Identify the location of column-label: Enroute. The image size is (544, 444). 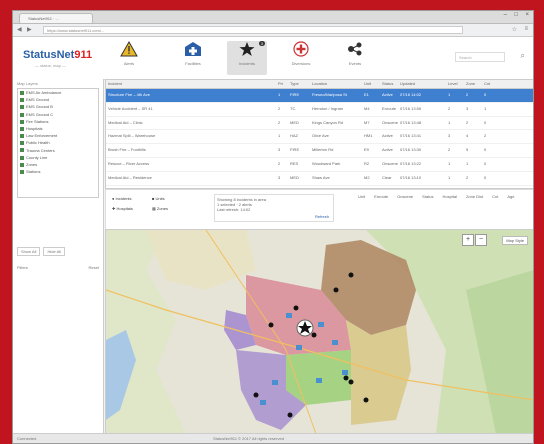
(381, 196).